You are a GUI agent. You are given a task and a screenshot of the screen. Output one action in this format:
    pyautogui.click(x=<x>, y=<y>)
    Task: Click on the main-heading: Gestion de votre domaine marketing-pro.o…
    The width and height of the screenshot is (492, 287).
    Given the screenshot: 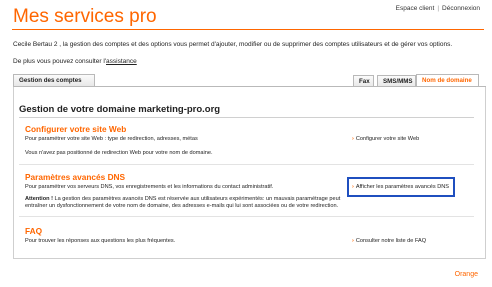 What is the action you would take?
    pyautogui.click(x=120, y=109)
    